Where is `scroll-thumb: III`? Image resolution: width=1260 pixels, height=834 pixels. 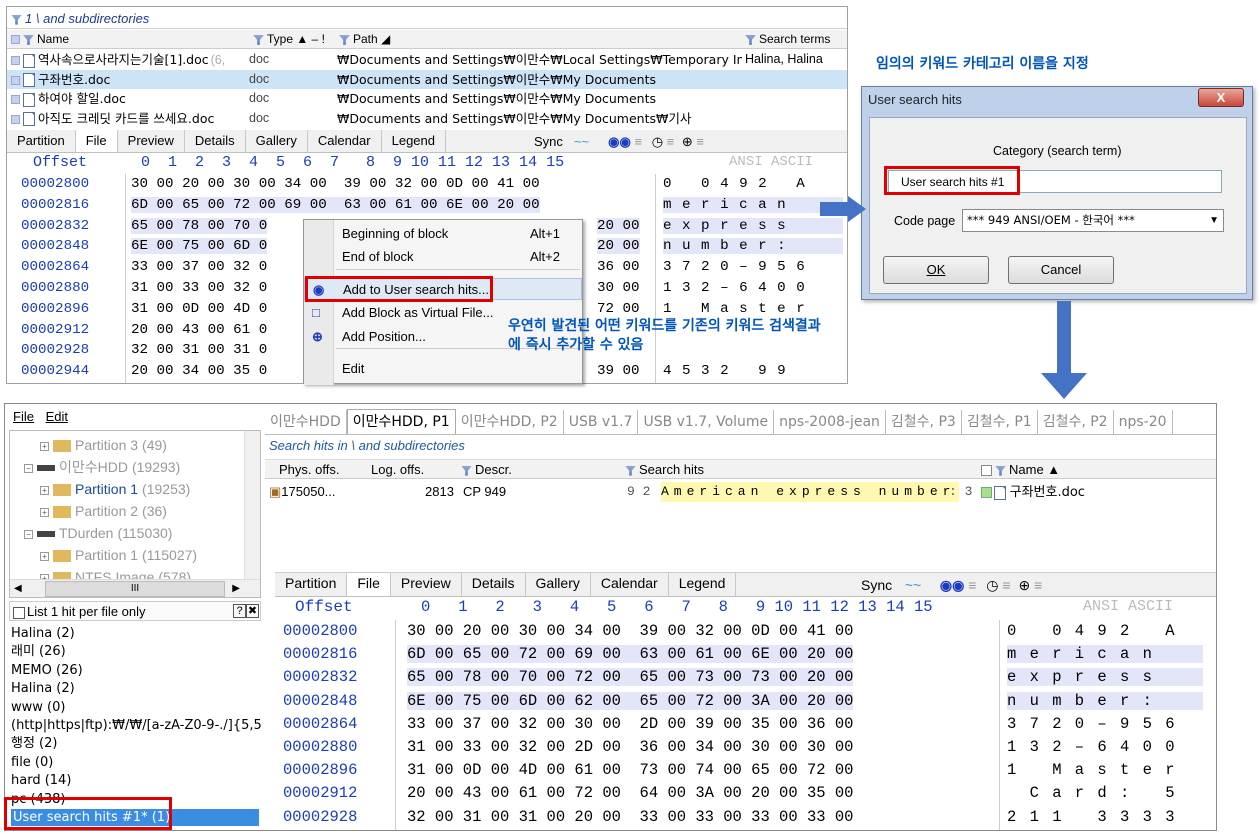 scroll-thumb: III is located at coordinates (135, 589).